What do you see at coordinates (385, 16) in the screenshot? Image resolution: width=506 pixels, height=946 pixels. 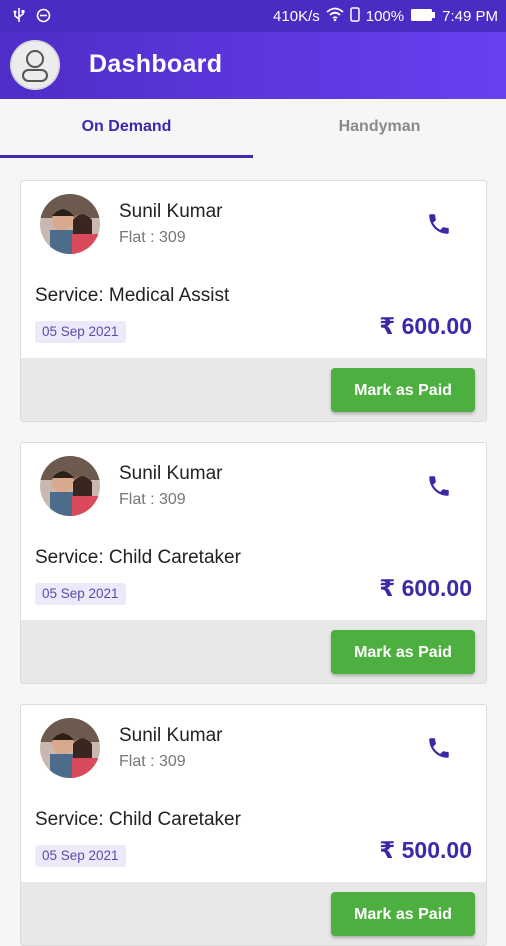 I see `battery-percent: 100%` at bounding box center [385, 16].